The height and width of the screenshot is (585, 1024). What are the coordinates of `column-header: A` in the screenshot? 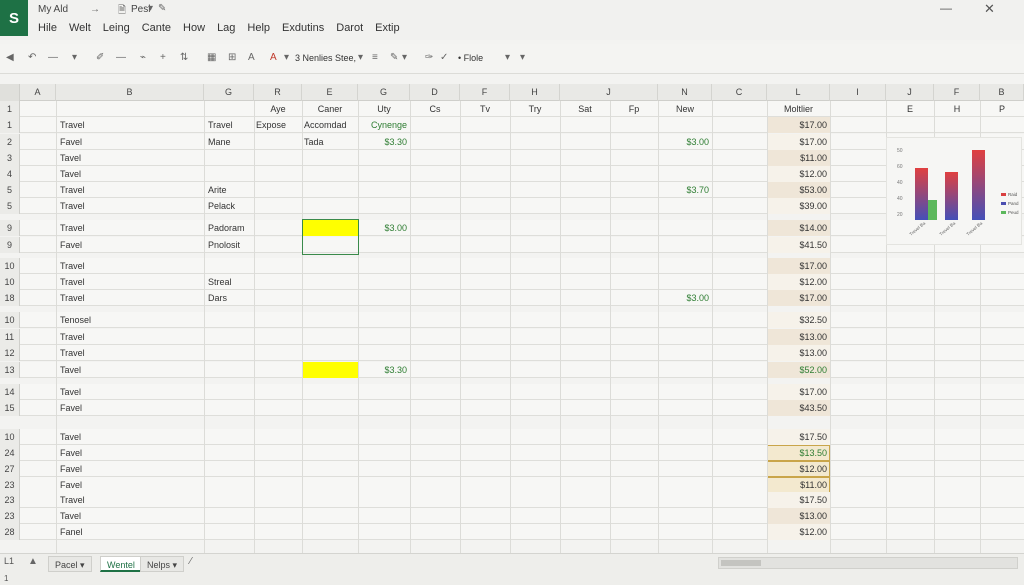 It's located at (38, 92).